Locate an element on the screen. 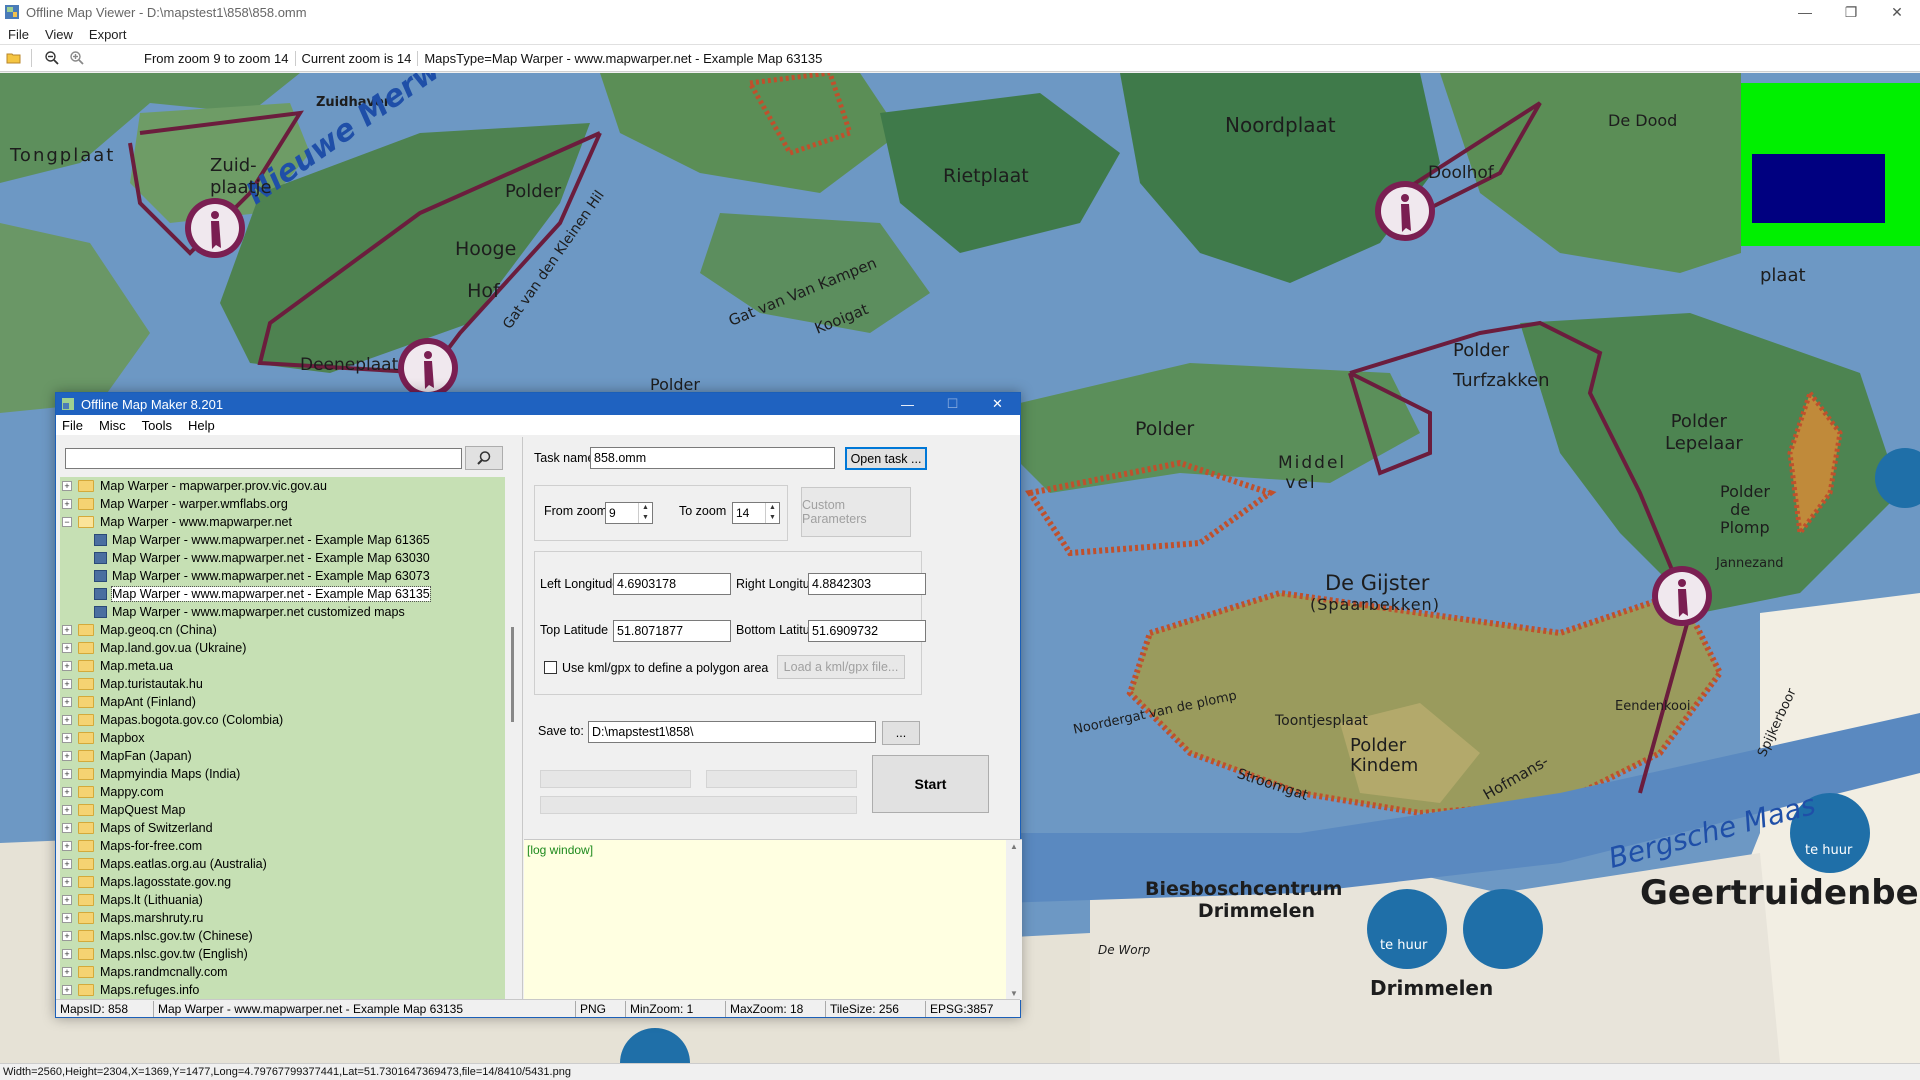 The height and width of the screenshot is (1080, 1920). tree-folder-item: + Maps of Switzerland is located at coordinates (282, 828).